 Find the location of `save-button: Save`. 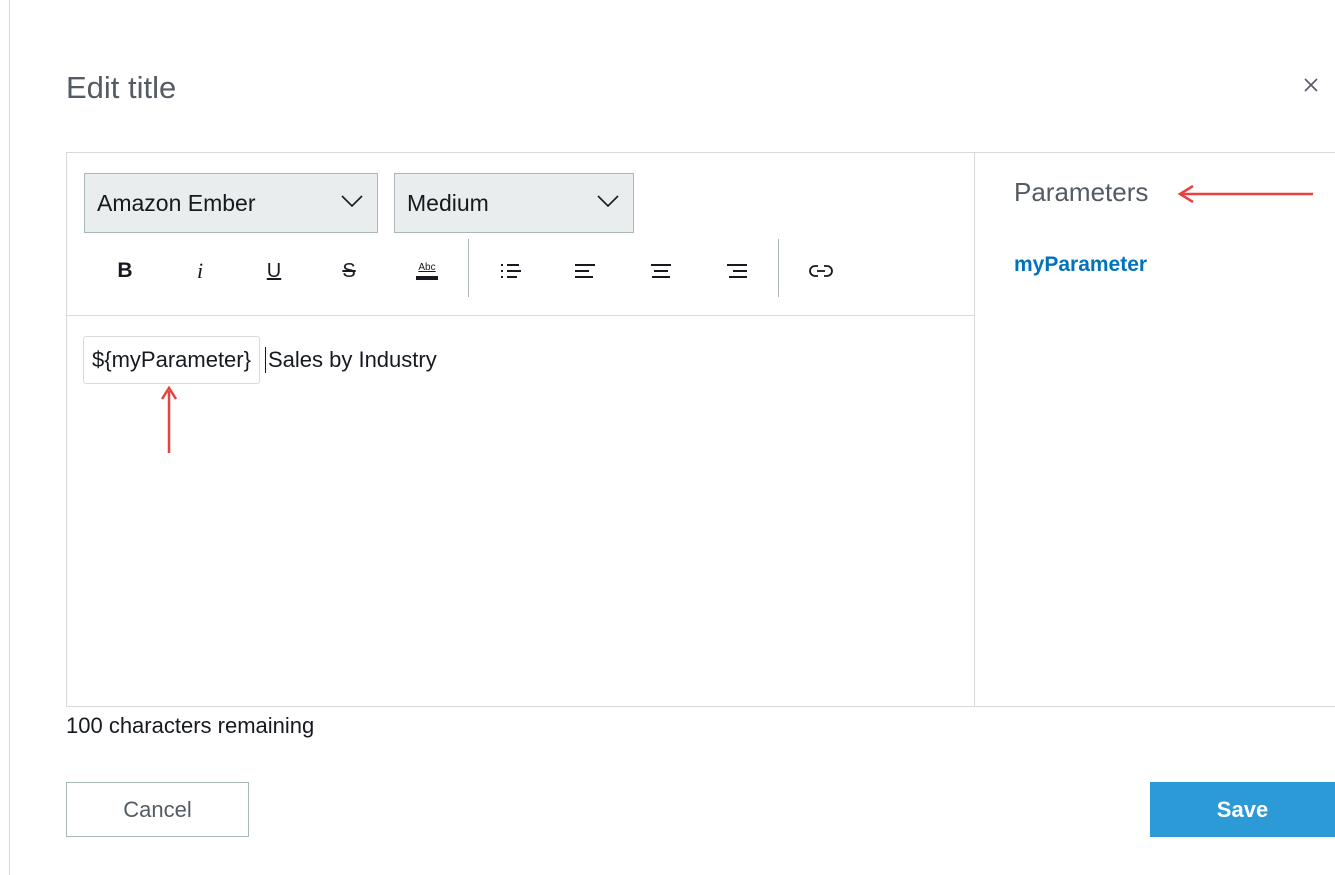

save-button: Save is located at coordinates (1242, 809).